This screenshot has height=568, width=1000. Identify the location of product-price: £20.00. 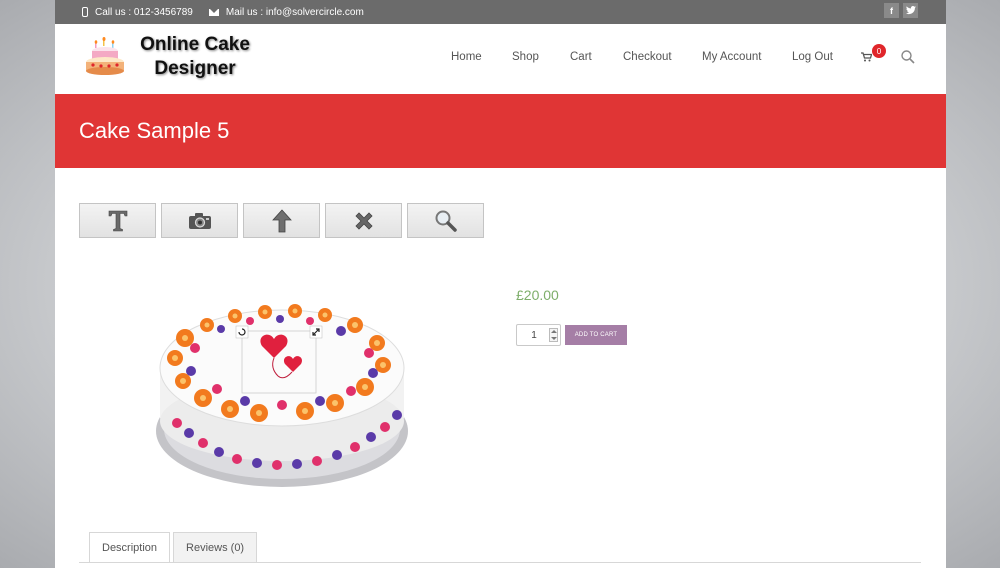
(537, 295).